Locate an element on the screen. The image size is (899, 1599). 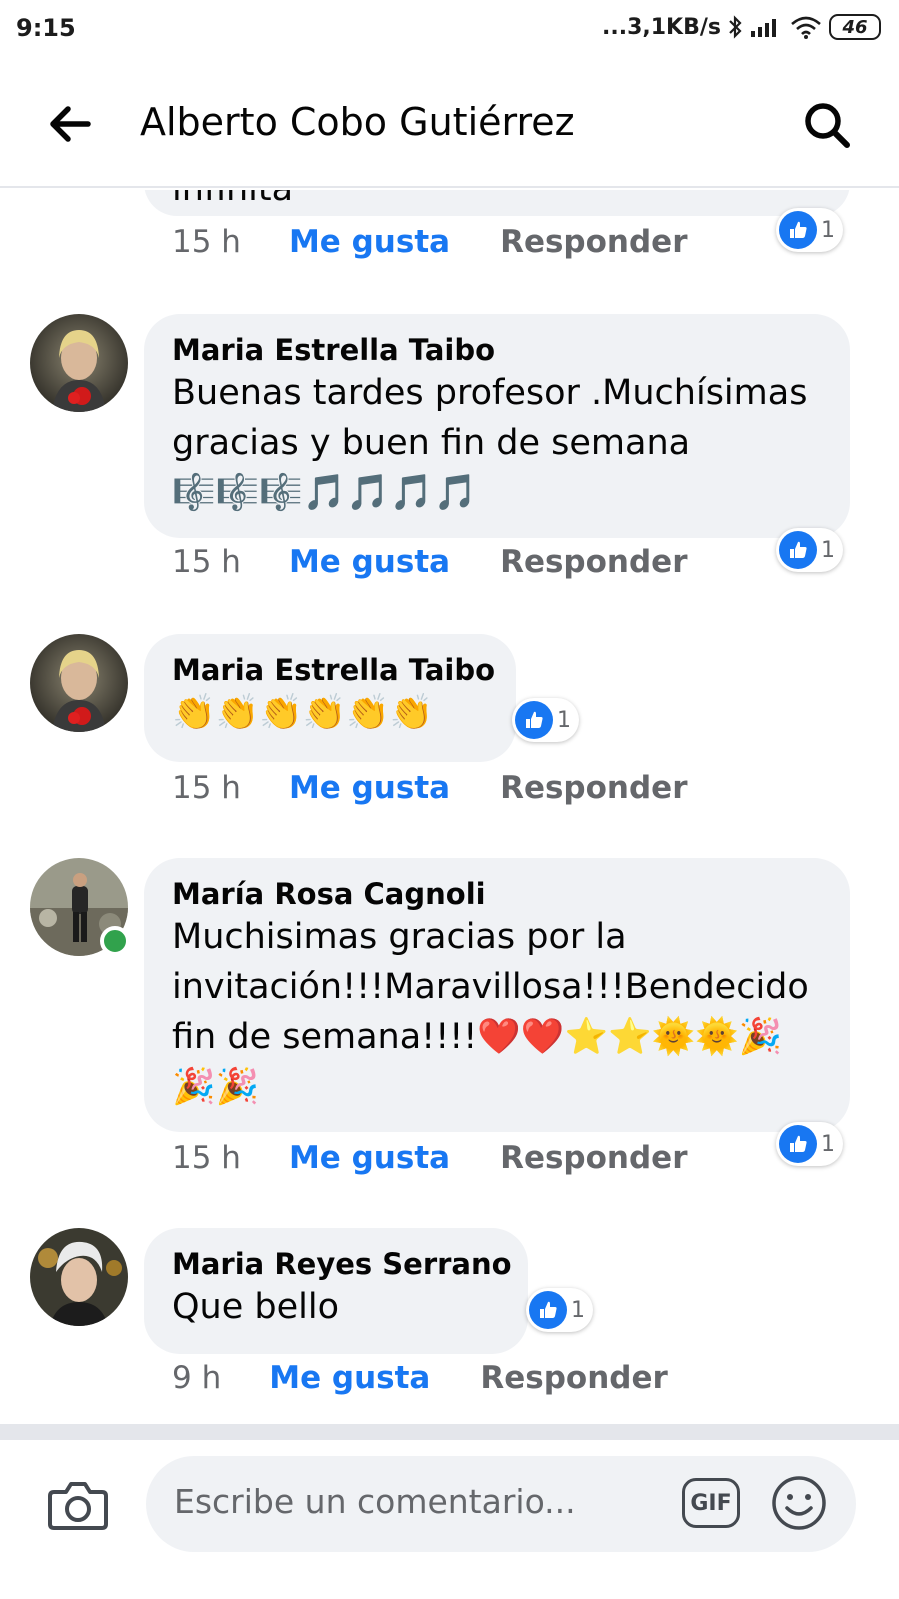
signal-icon is located at coordinates (763, 28).